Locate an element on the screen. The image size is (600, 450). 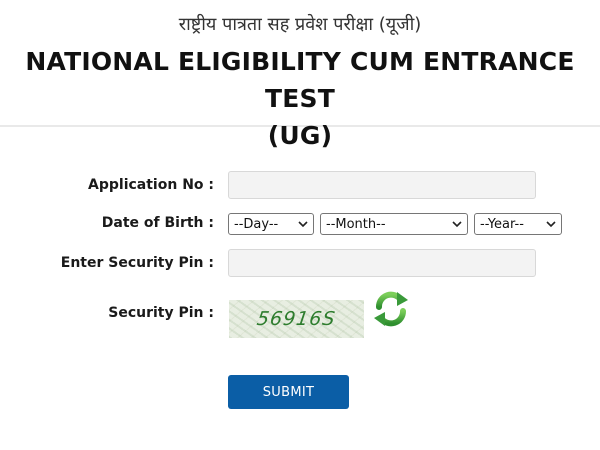
captcha-text: 56916S is located at coordinates (296, 319).